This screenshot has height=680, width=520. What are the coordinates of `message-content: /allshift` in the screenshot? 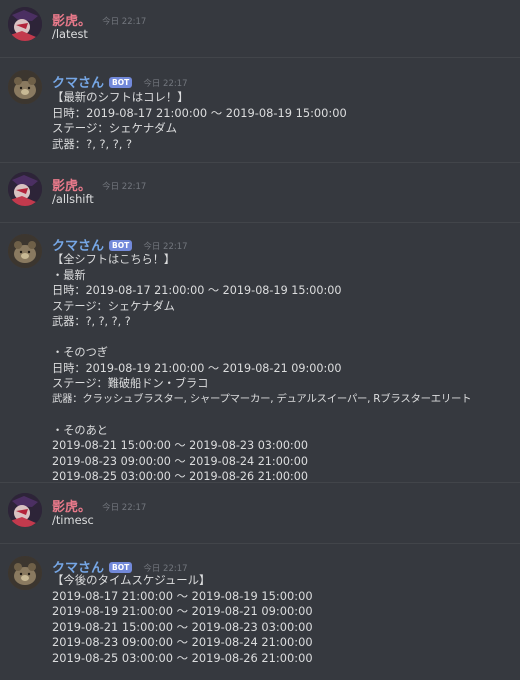 It's located at (73, 200).